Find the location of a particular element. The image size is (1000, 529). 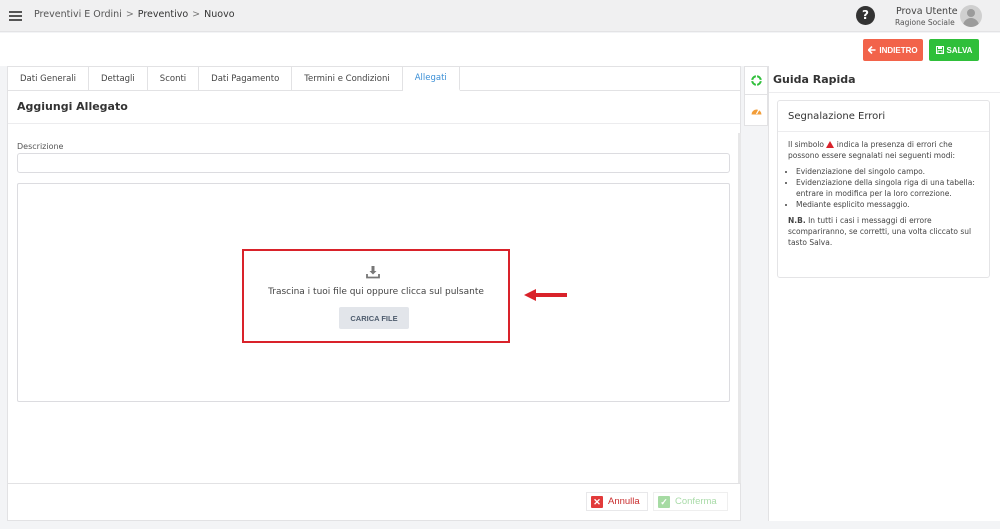

tab-dati-generali: Dati Generali is located at coordinates (49, 79).